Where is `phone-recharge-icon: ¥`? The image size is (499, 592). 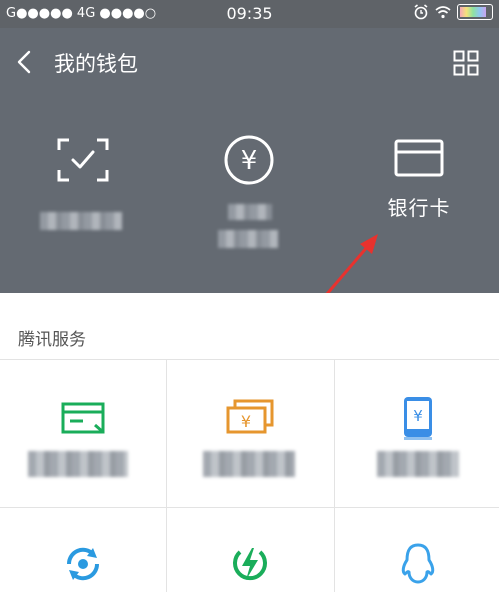
phone-recharge-icon: ¥ is located at coordinates (417, 418).